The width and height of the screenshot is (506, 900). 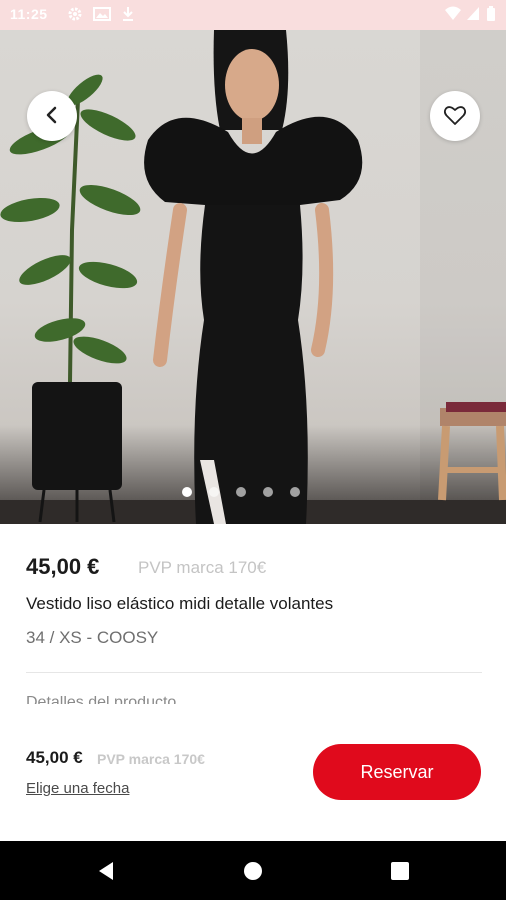 What do you see at coordinates (128, 15) in the screenshot?
I see `download-icon` at bounding box center [128, 15].